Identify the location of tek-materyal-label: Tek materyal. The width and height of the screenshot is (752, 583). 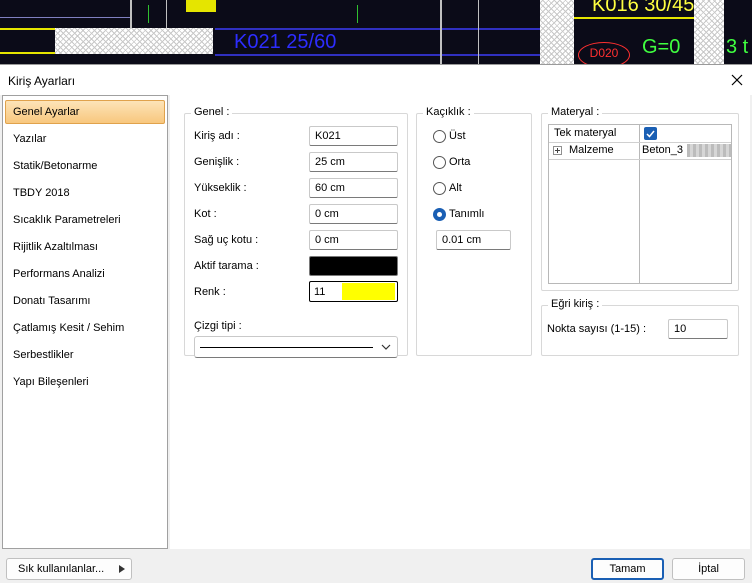
(585, 133).